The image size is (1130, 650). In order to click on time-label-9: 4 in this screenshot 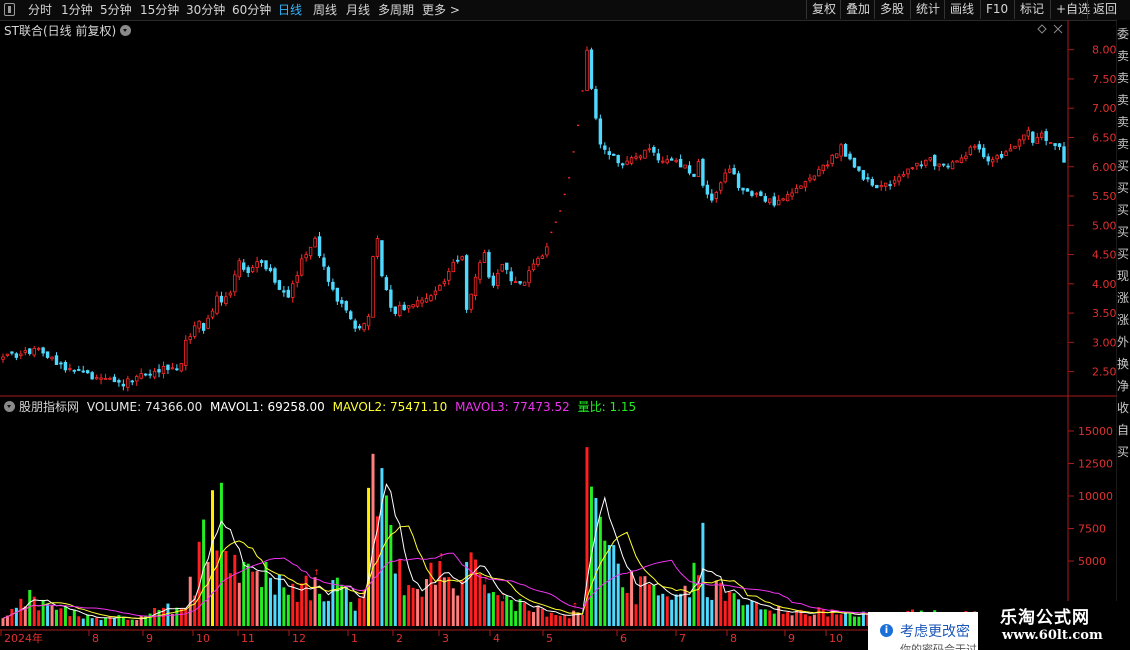, I will do `click(496, 638)`.